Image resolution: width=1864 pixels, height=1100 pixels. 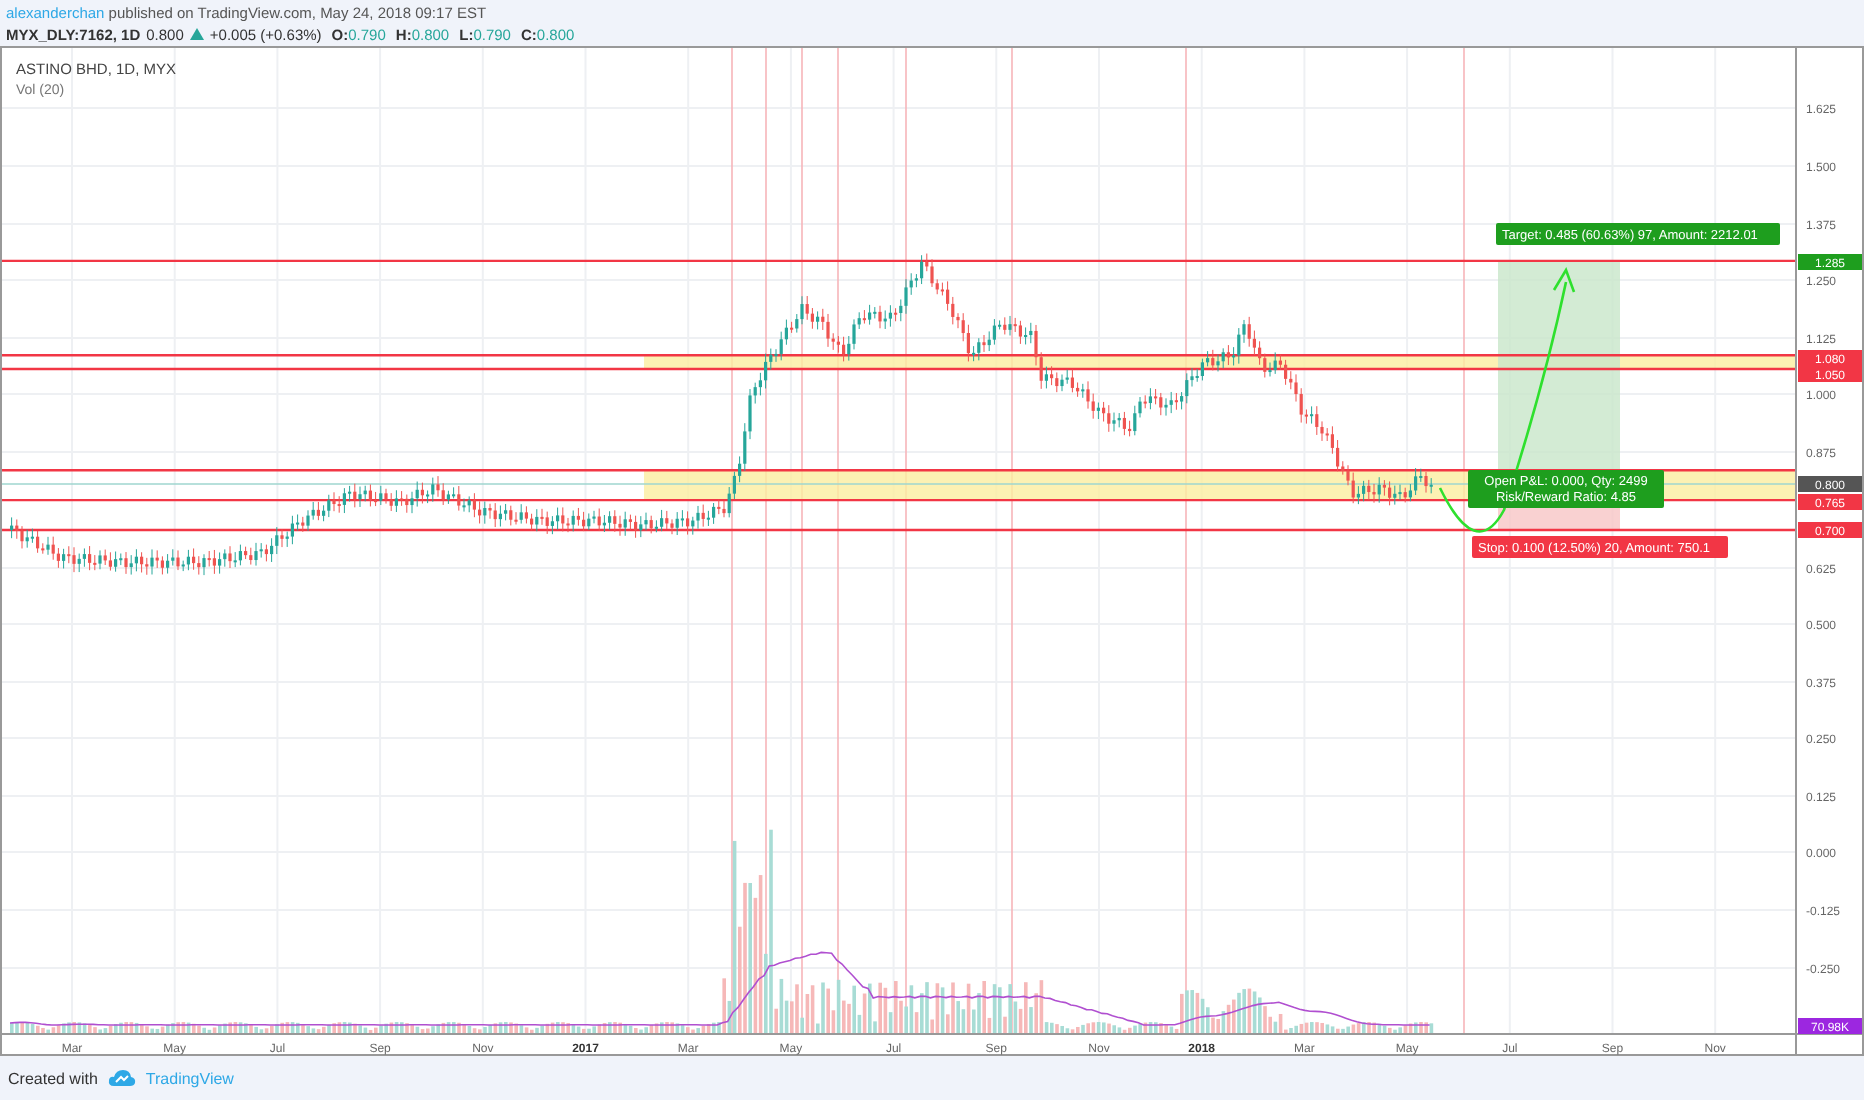 I want to click on brand-link: TradingView, so click(x=189, y=1078).